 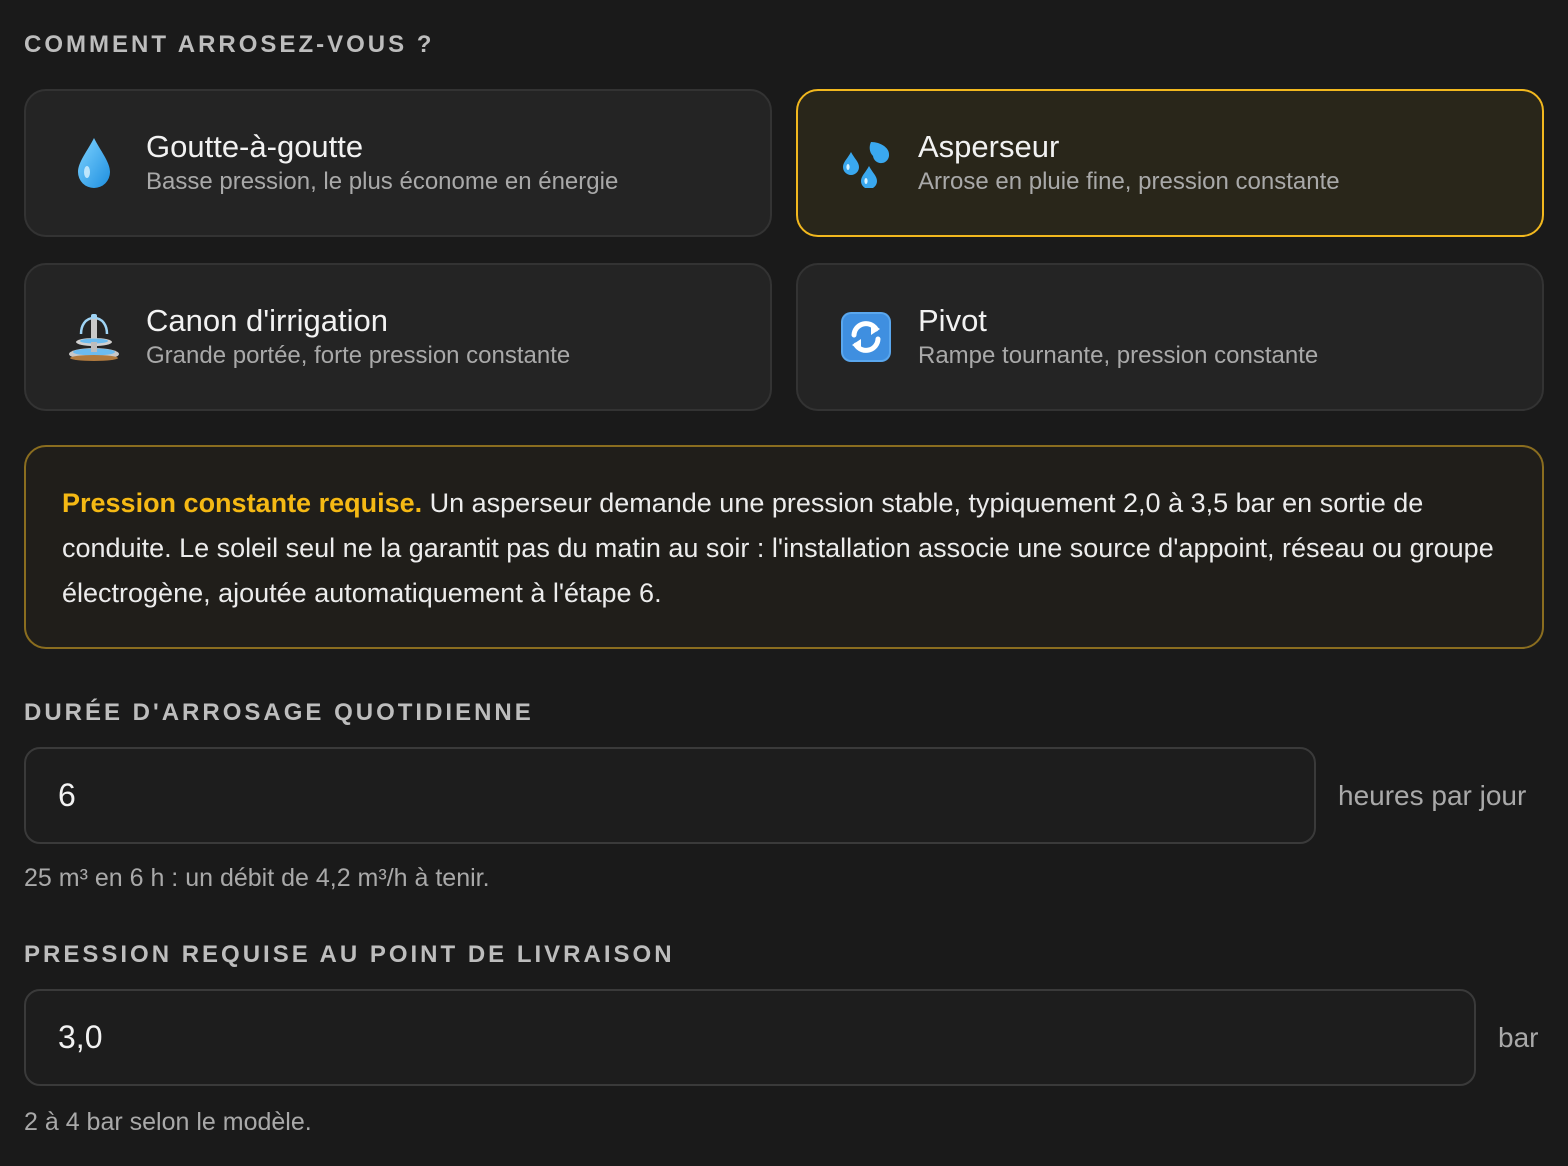 I want to click on pressure-input, so click(x=750, y=1037).